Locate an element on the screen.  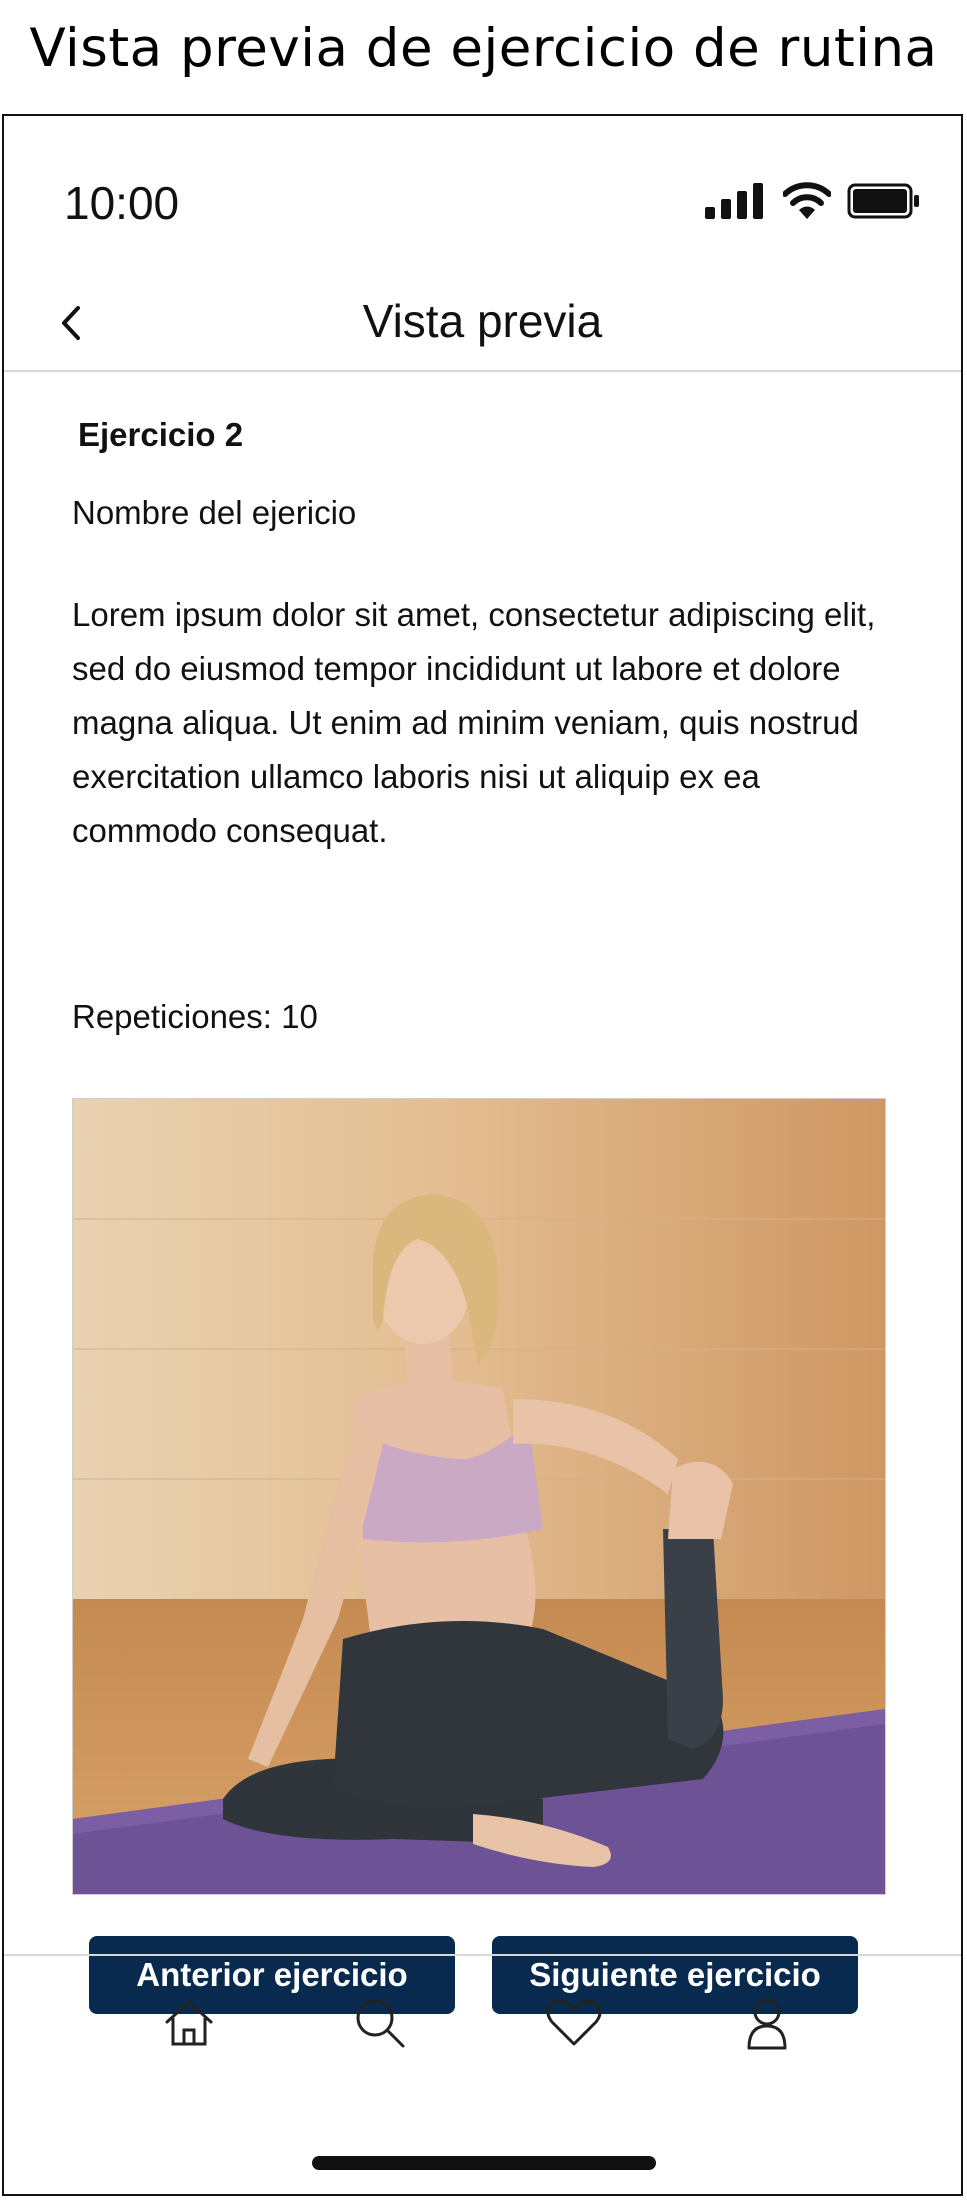
battery-icon is located at coordinates (883, 201).